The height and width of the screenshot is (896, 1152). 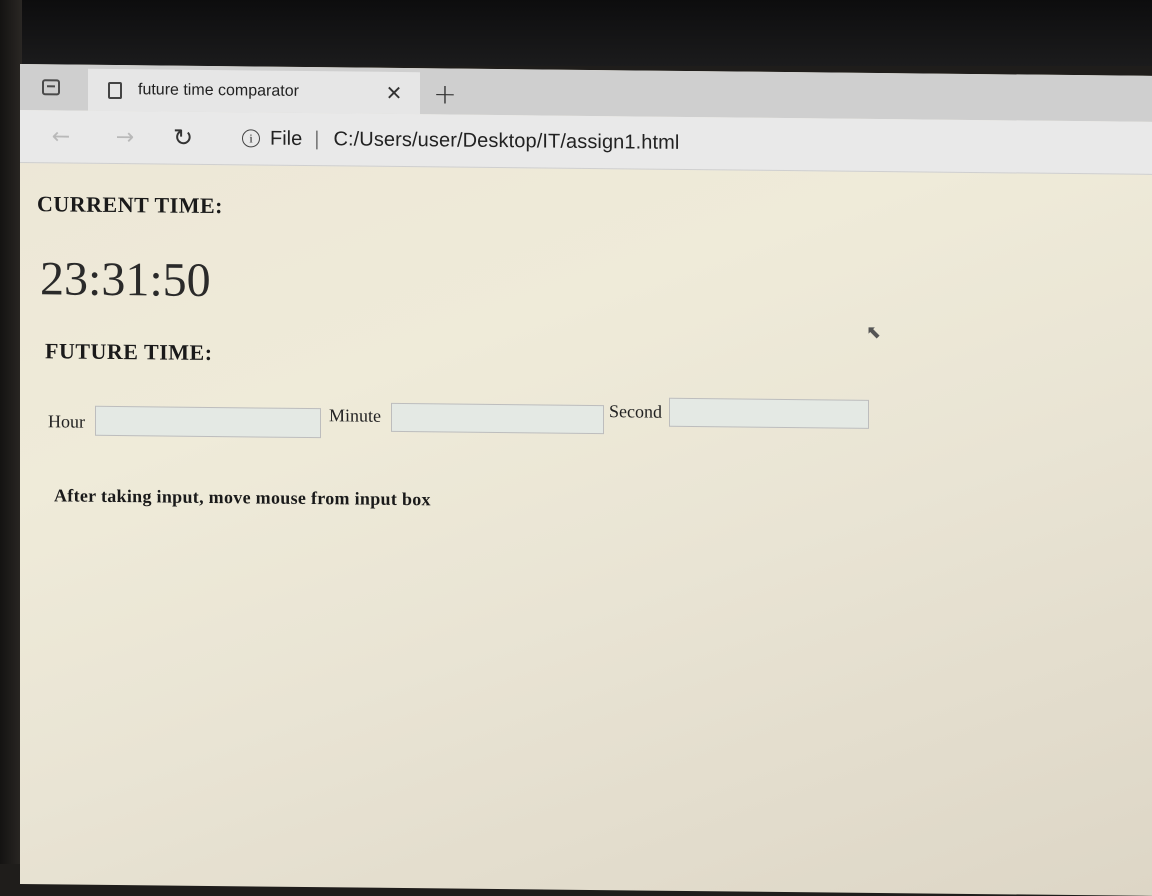 I want to click on new-tab-button: +, so click(x=445, y=93).